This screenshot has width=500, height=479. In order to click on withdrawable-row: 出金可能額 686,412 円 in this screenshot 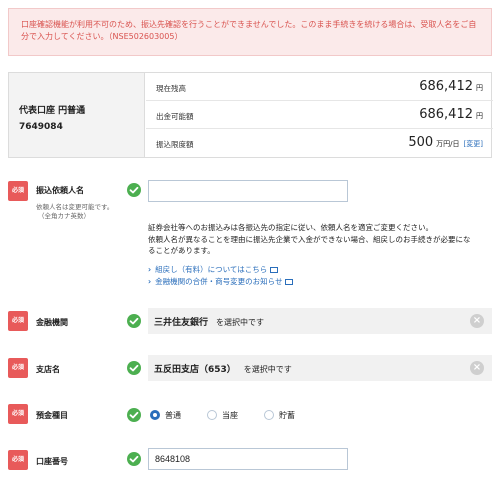, I will do `click(319, 115)`.